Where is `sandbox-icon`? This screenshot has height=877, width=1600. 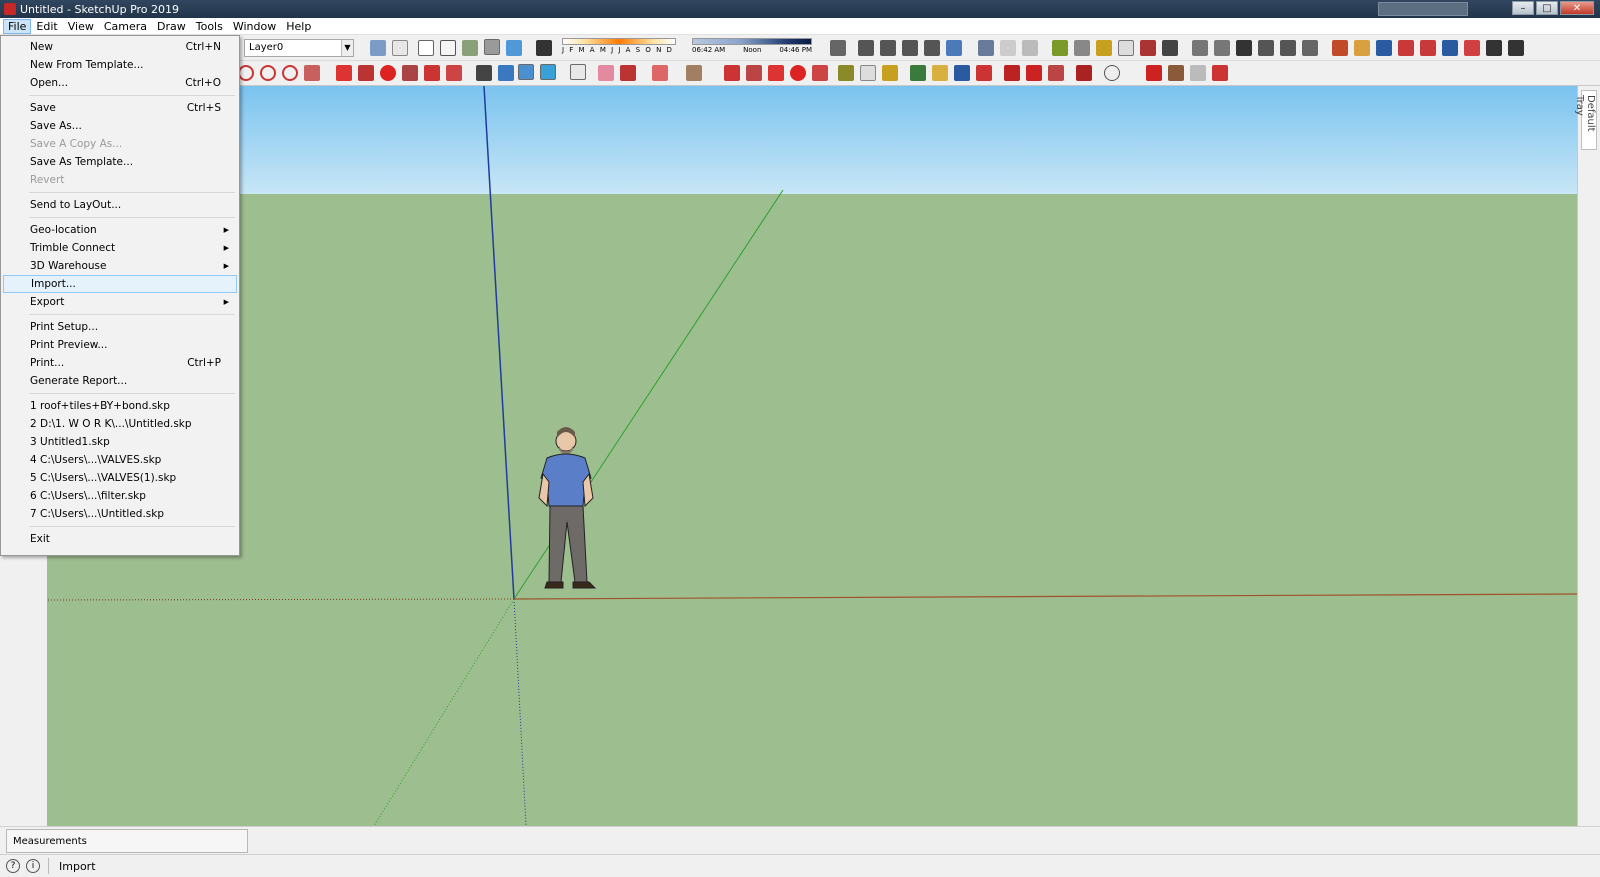 sandbox-icon is located at coordinates (986, 48).